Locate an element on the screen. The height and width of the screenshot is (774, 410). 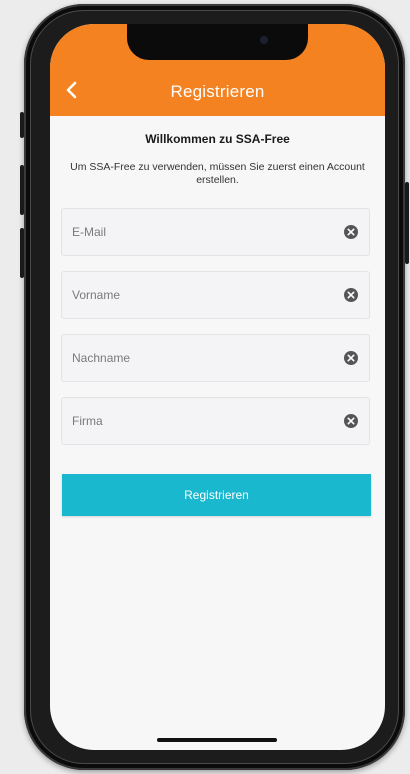
firstname-field is located at coordinates (215, 295).